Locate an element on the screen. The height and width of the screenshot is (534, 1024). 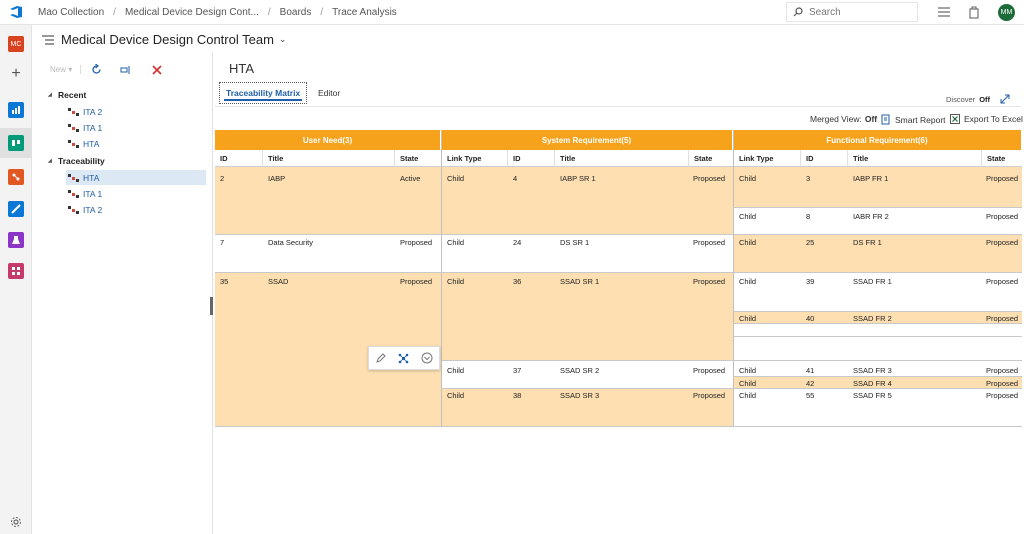
cell-id: 25 is located at coordinates (807, 240).